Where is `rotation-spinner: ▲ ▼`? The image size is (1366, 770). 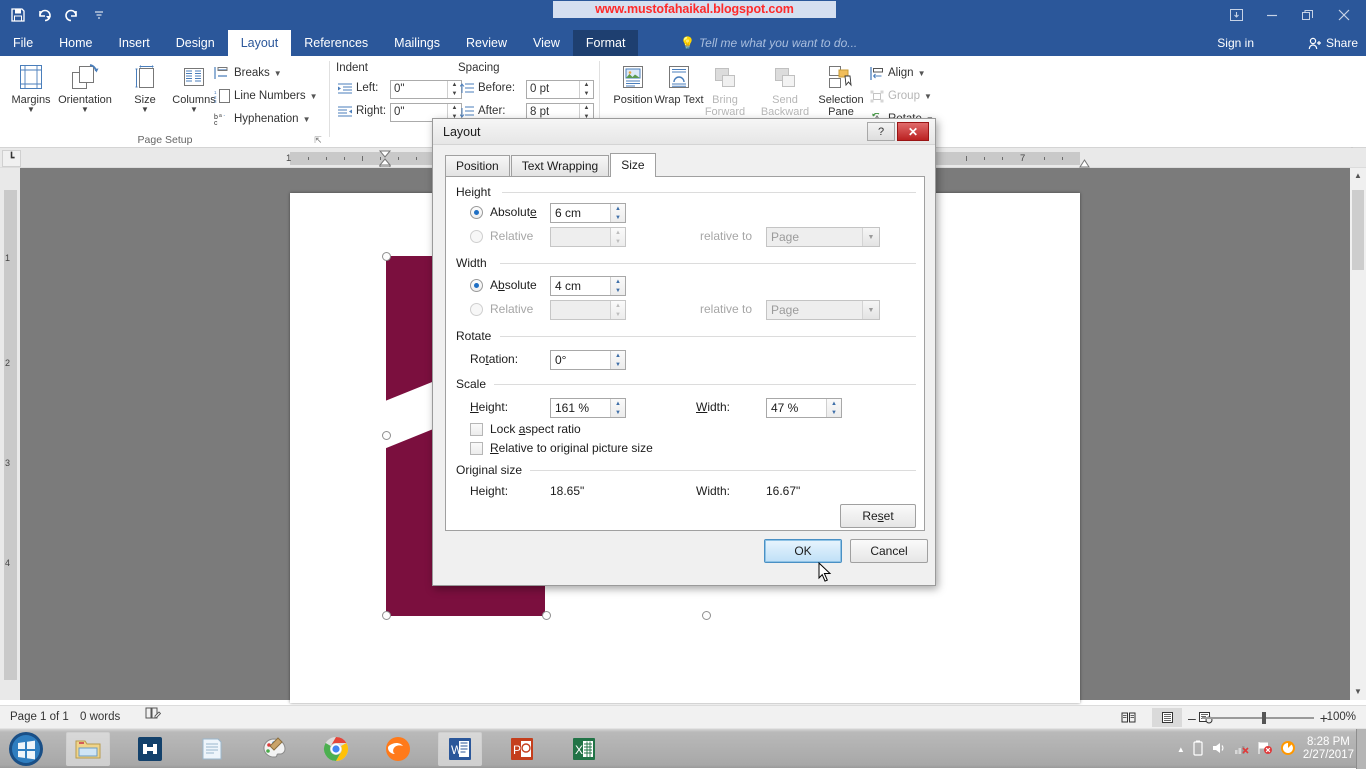 rotation-spinner: ▲ ▼ is located at coordinates (617, 360).